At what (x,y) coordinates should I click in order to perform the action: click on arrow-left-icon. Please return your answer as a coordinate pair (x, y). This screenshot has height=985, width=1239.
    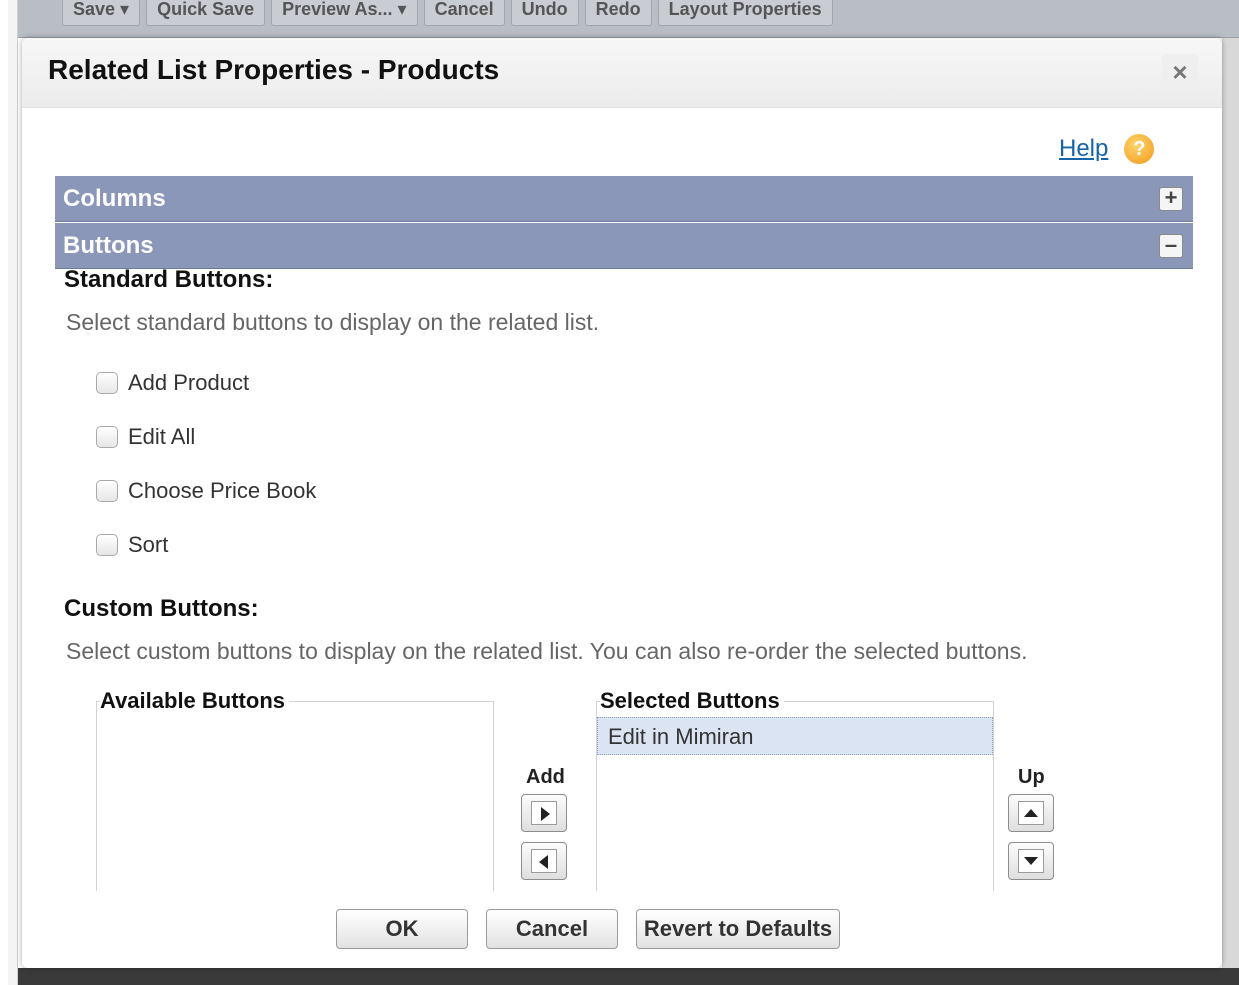
    Looking at the image, I should click on (543, 862).